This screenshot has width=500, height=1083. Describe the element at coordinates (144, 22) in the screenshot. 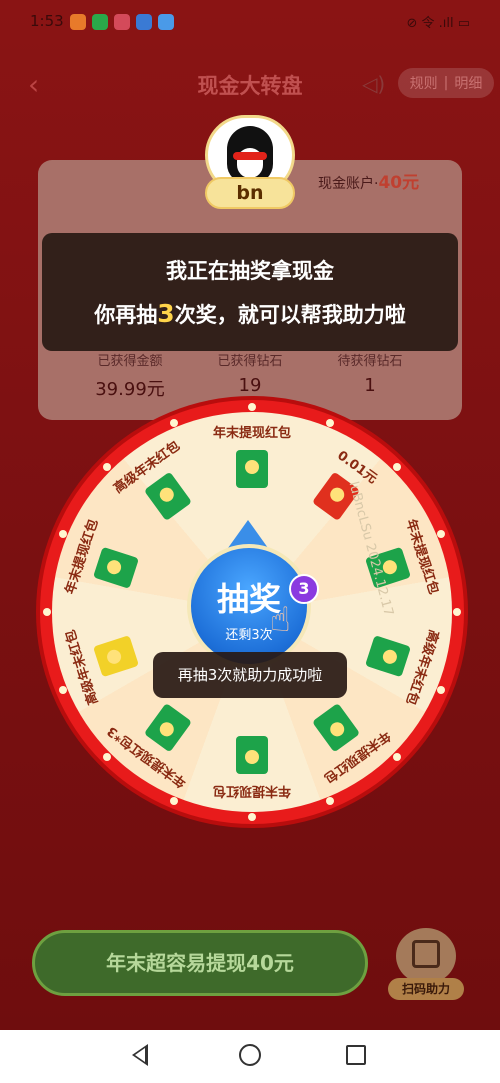

I see `shield-icon` at that location.